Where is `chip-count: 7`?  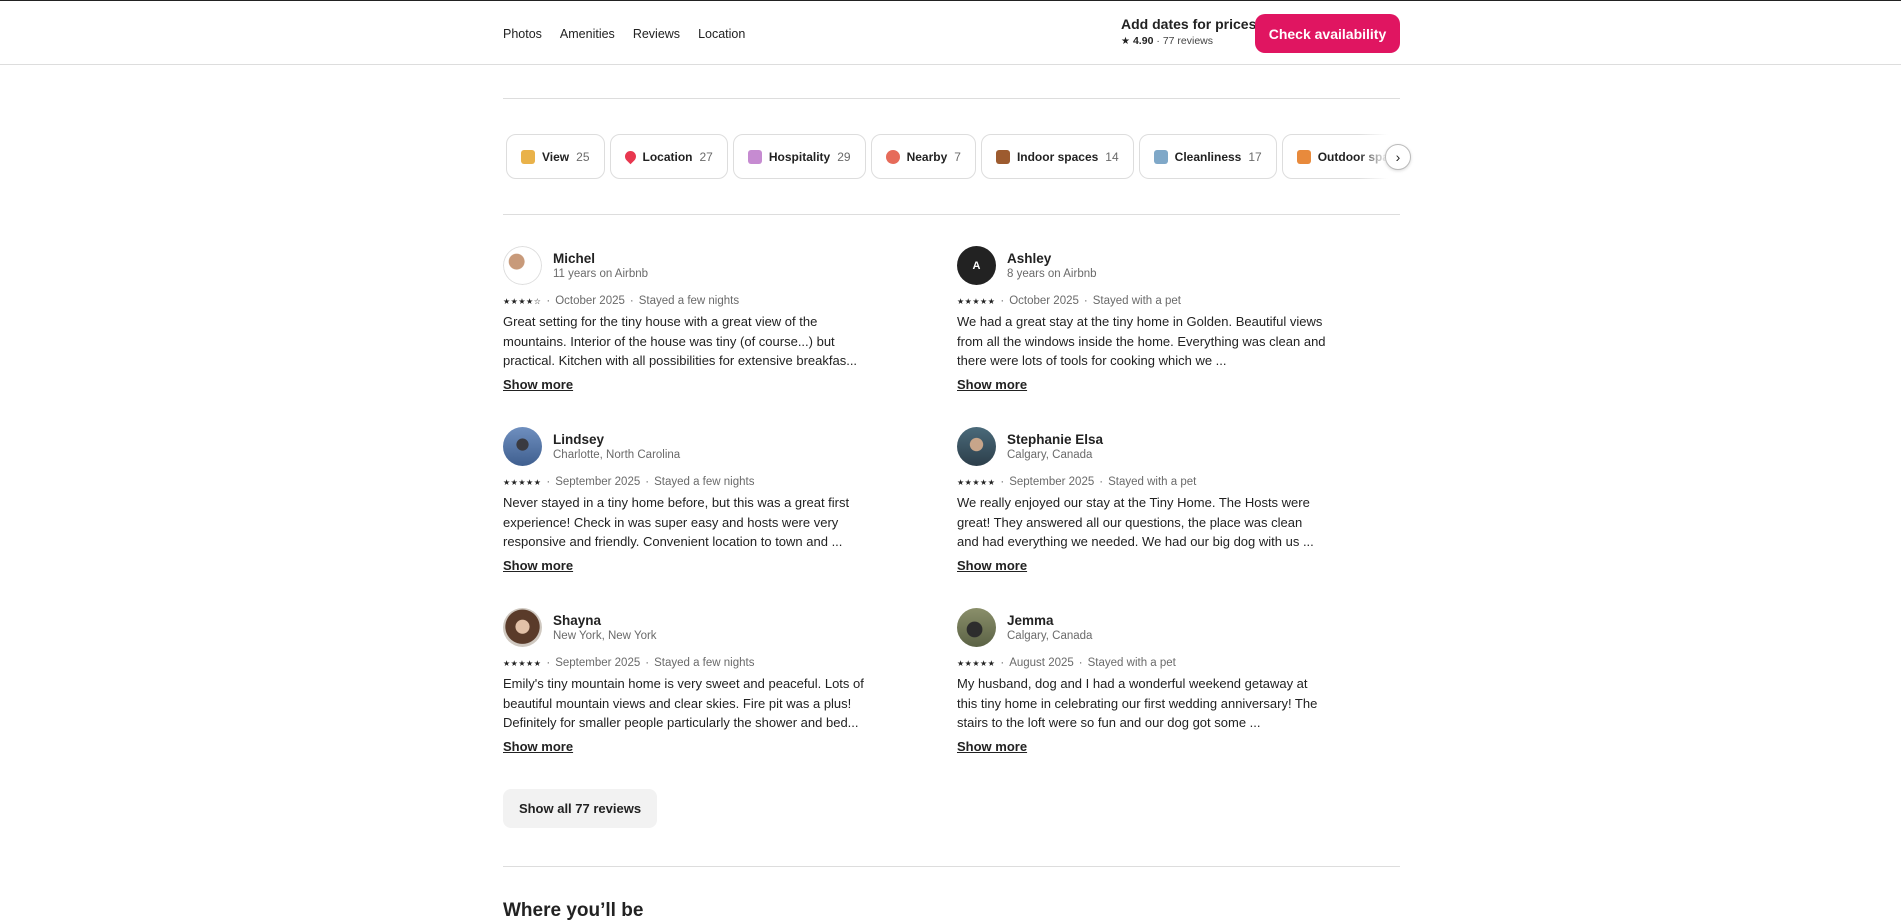 chip-count: 7 is located at coordinates (957, 156).